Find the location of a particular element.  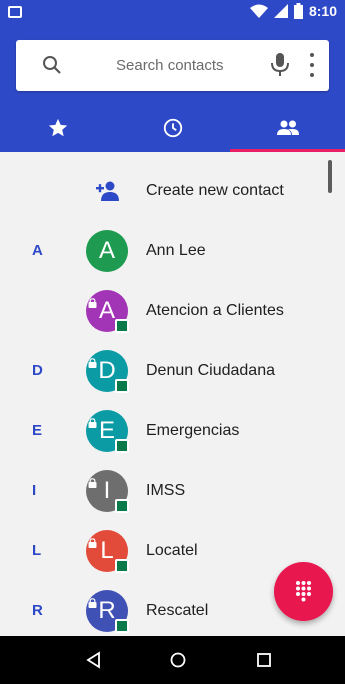

search-bar: Search contacts is located at coordinates (172, 65).